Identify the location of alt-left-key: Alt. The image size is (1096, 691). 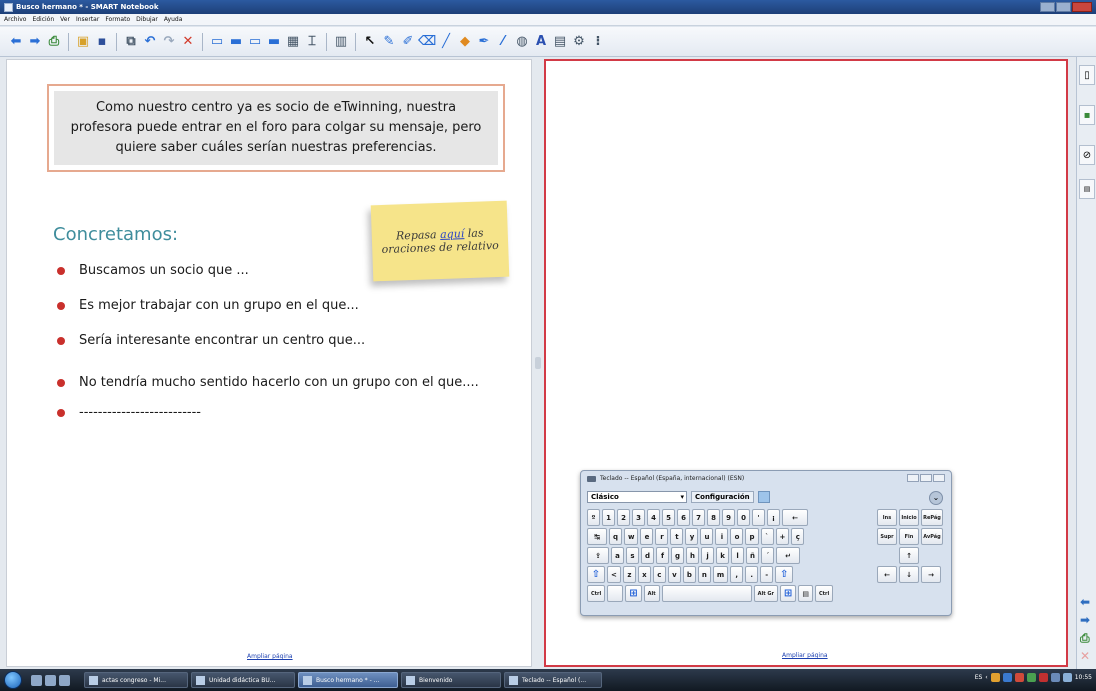
(651, 593).